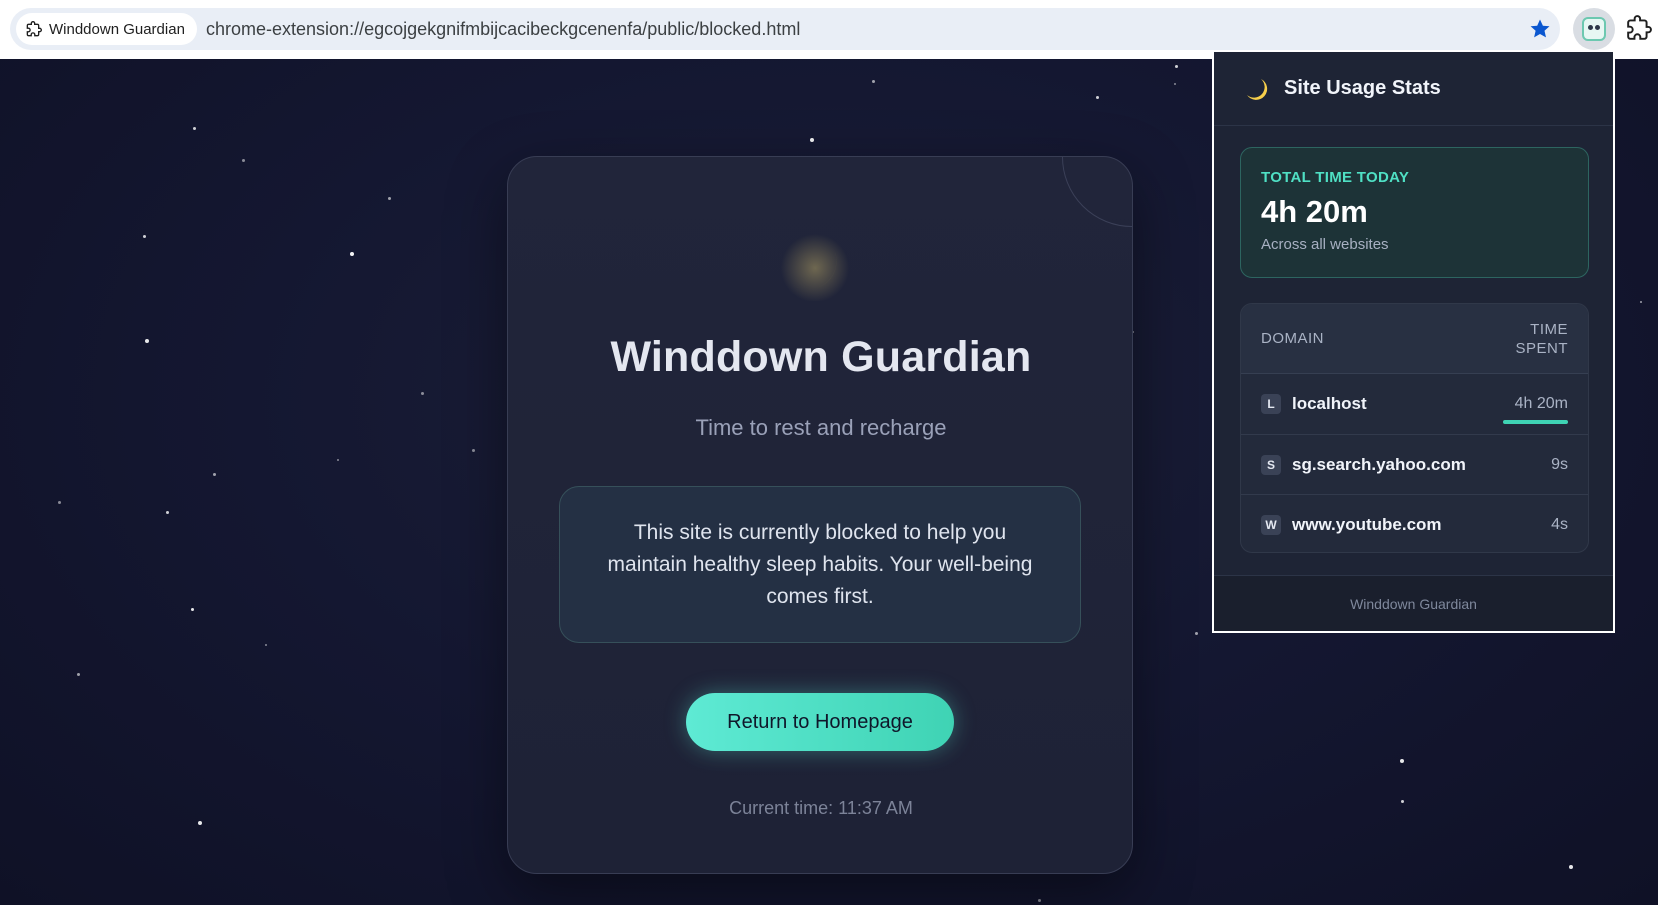  Describe the element at coordinates (1362, 88) in the screenshot. I see `popup-title: Site Usage Stats` at that location.